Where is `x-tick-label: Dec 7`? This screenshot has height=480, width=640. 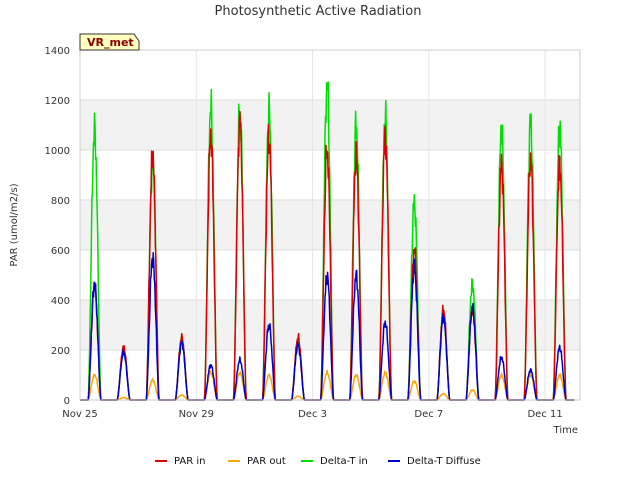 x-tick-label: Dec 7 is located at coordinates (428, 414).